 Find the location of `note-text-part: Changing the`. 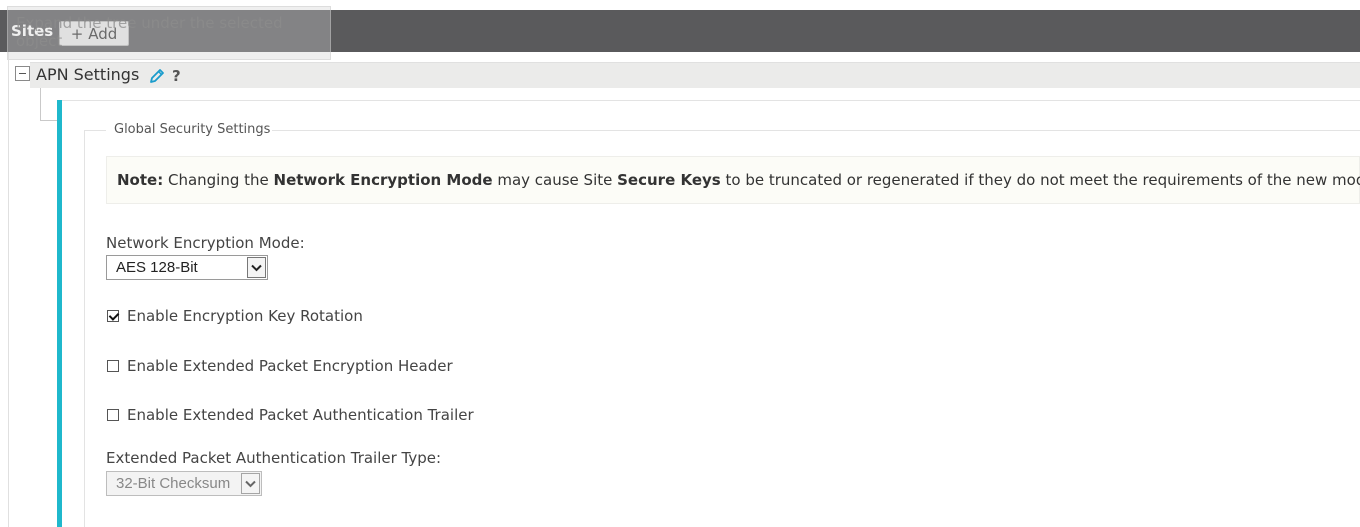

note-text-part: Changing the is located at coordinates (218, 180).